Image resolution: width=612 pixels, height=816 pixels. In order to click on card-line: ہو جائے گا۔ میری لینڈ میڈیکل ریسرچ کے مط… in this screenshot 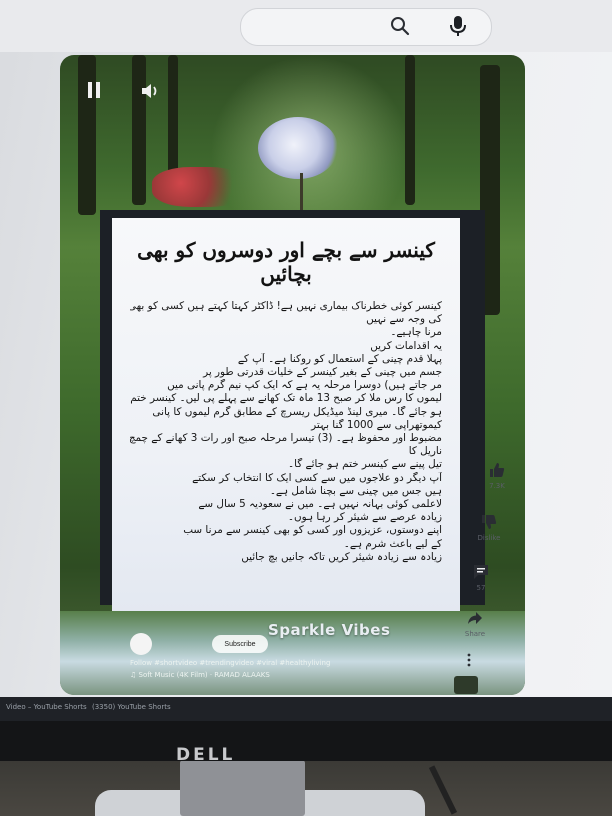, I will do `click(297, 411)`.